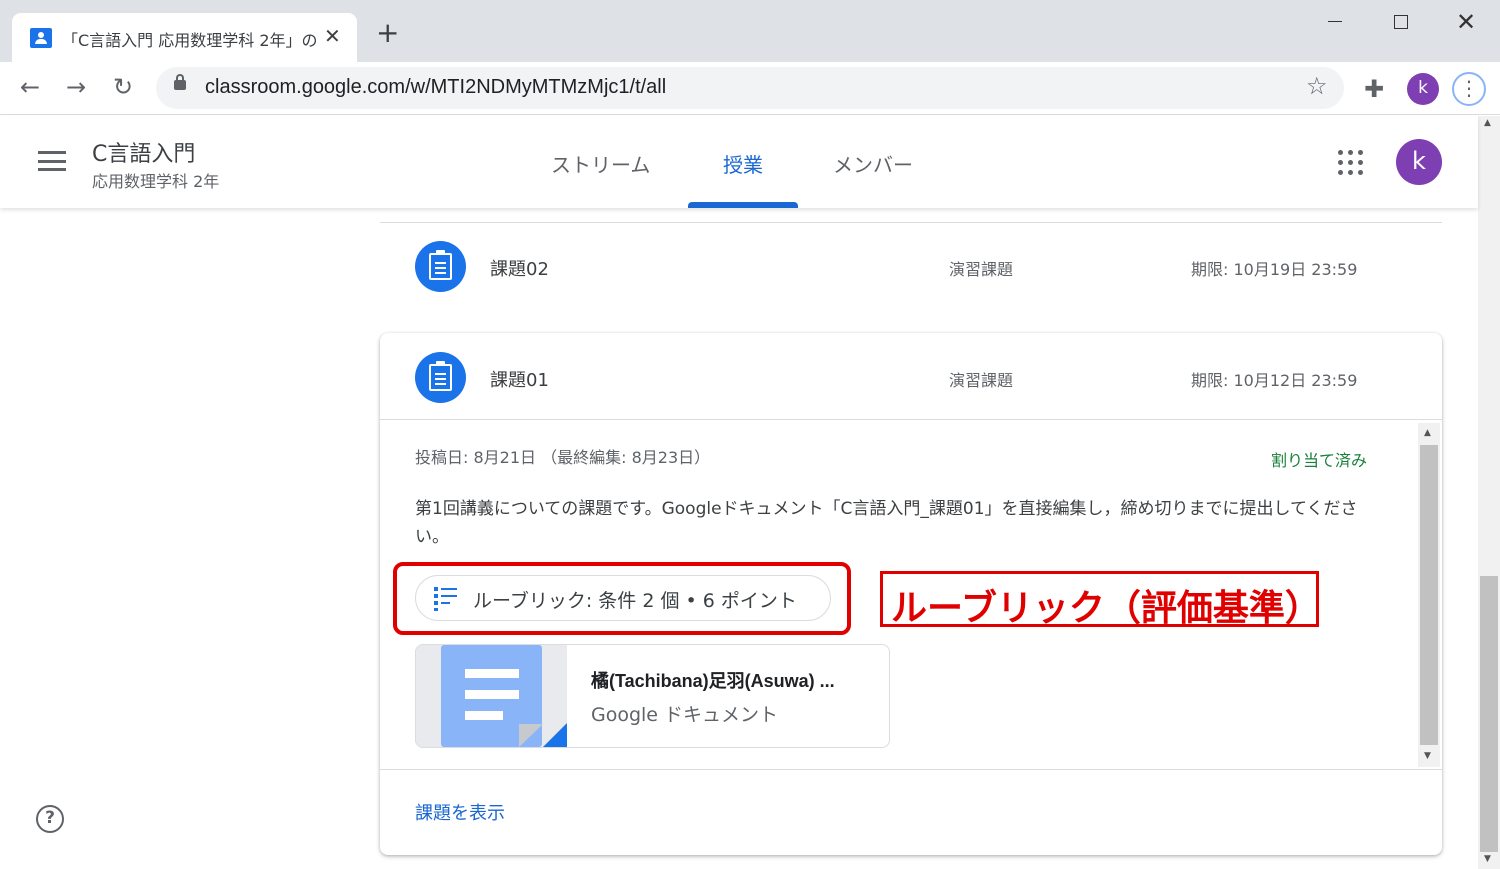 The image size is (1500, 869). What do you see at coordinates (563, 457) in the screenshot?
I see `posted-date: 投稿日: 8月21日 （最終編集: 8月23日）` at bounding box center [563, 457].